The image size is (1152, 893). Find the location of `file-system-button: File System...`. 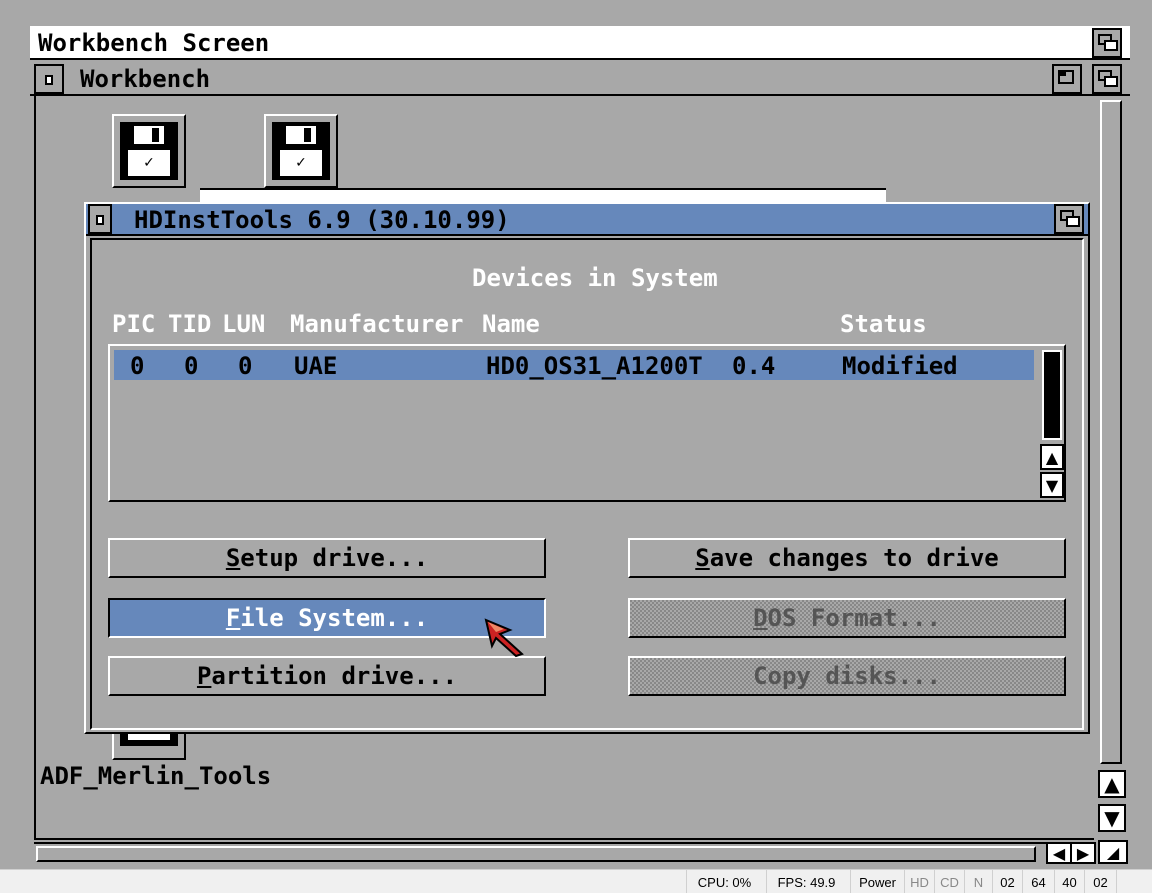

file-system-button: File System... is located at coordinates (327, 618).